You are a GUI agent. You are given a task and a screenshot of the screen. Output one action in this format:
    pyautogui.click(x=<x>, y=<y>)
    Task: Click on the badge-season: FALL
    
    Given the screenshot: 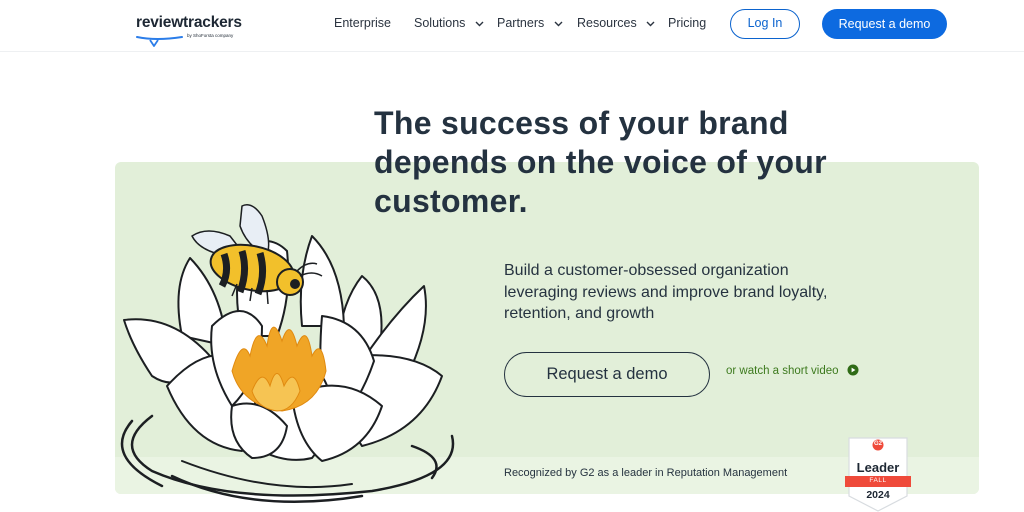 What is the action you would take?
    pyautogui.click(x=878, y=480)
    